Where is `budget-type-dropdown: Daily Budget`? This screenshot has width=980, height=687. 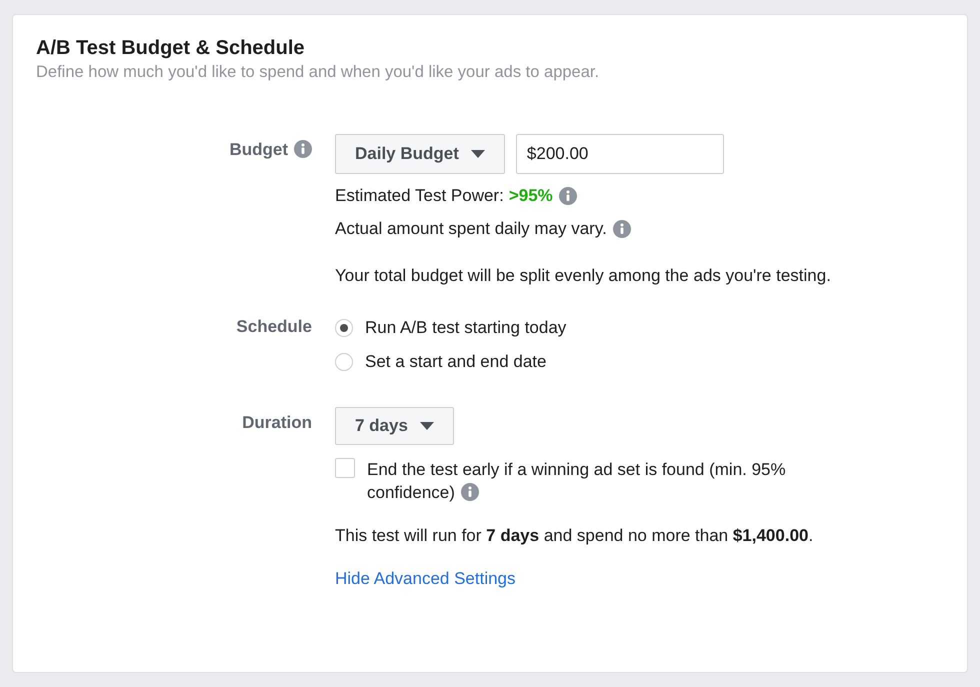 budget-type-dropdown: Daily Budget is located at coordinates (420, 154).